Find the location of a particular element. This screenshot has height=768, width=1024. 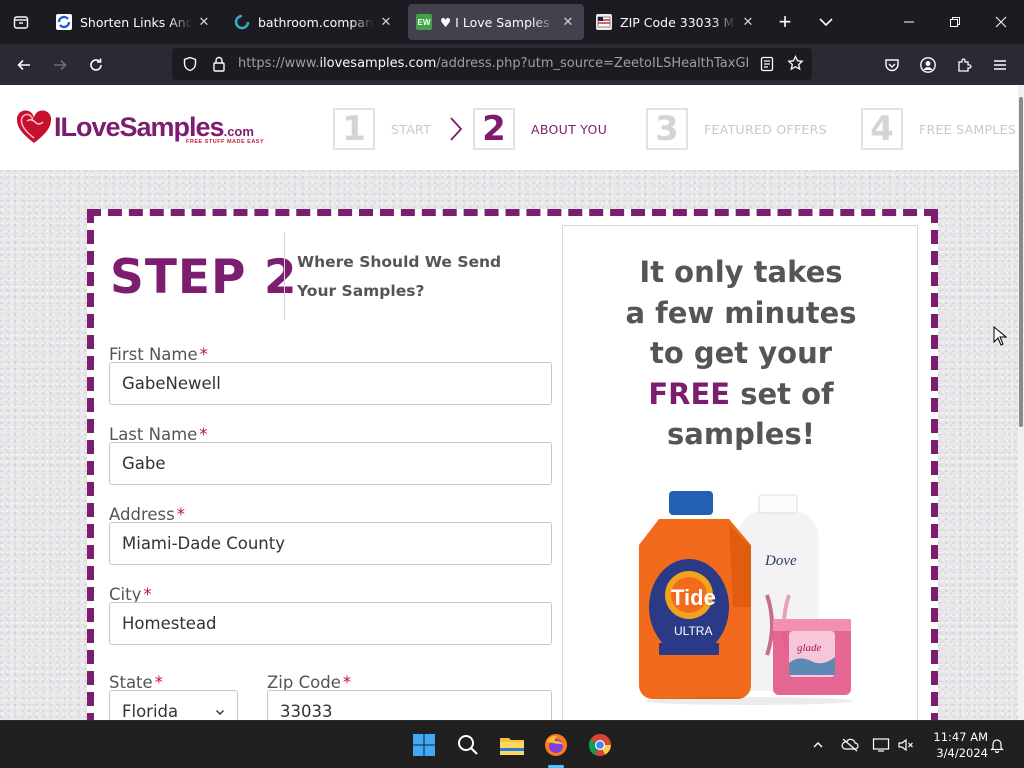

zipcode-favicon-icon is located at coordinates (604, 22).